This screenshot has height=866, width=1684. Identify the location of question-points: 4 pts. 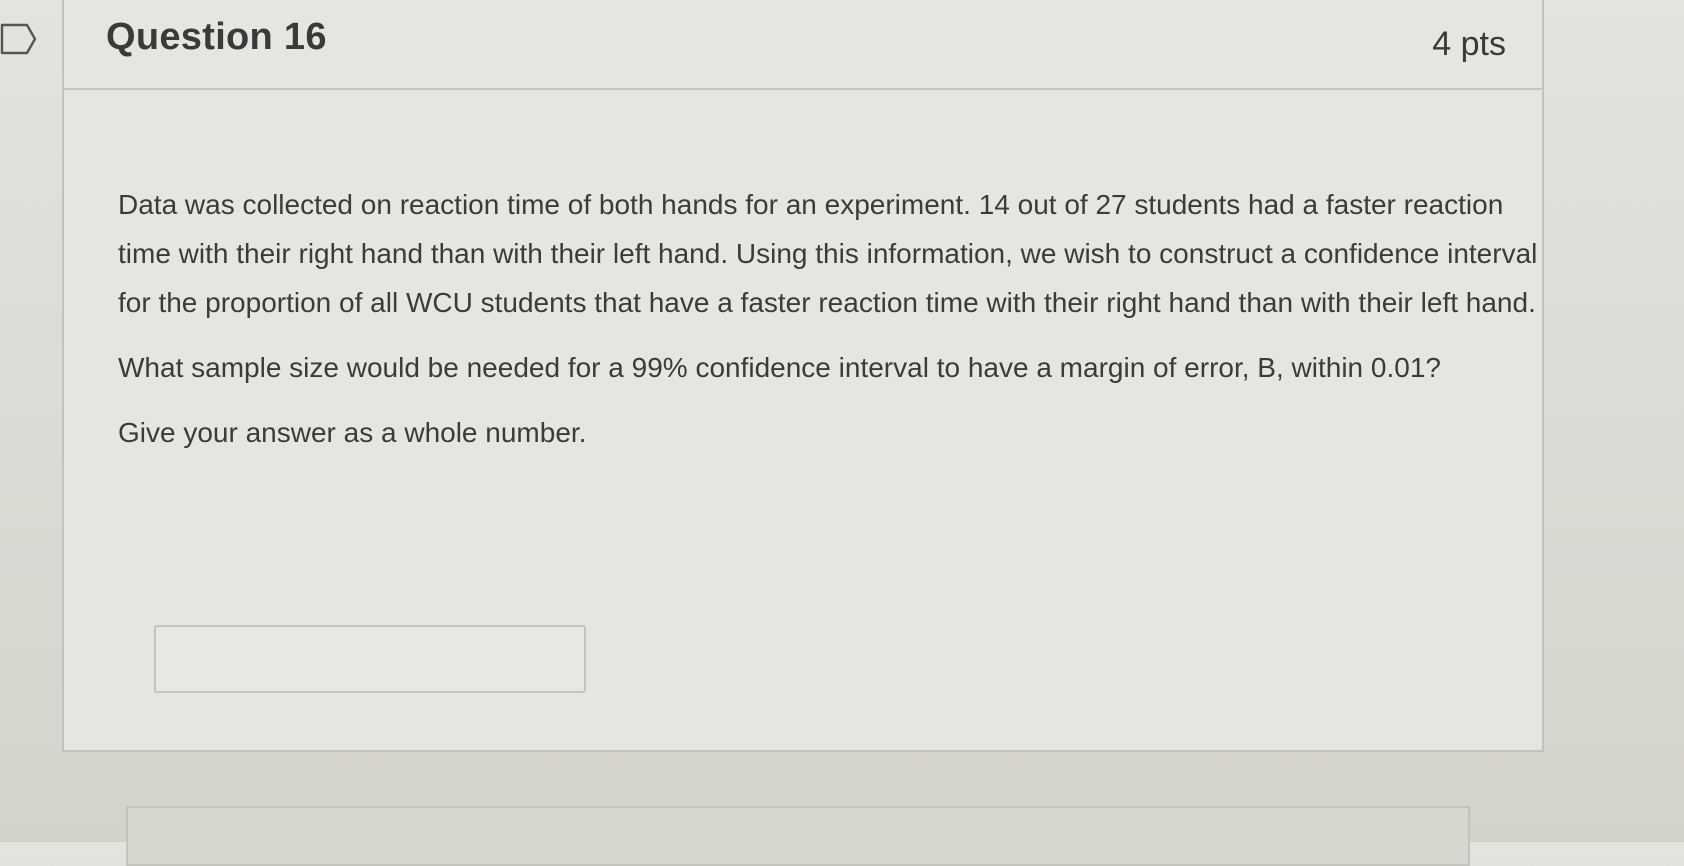
(1469, 44).